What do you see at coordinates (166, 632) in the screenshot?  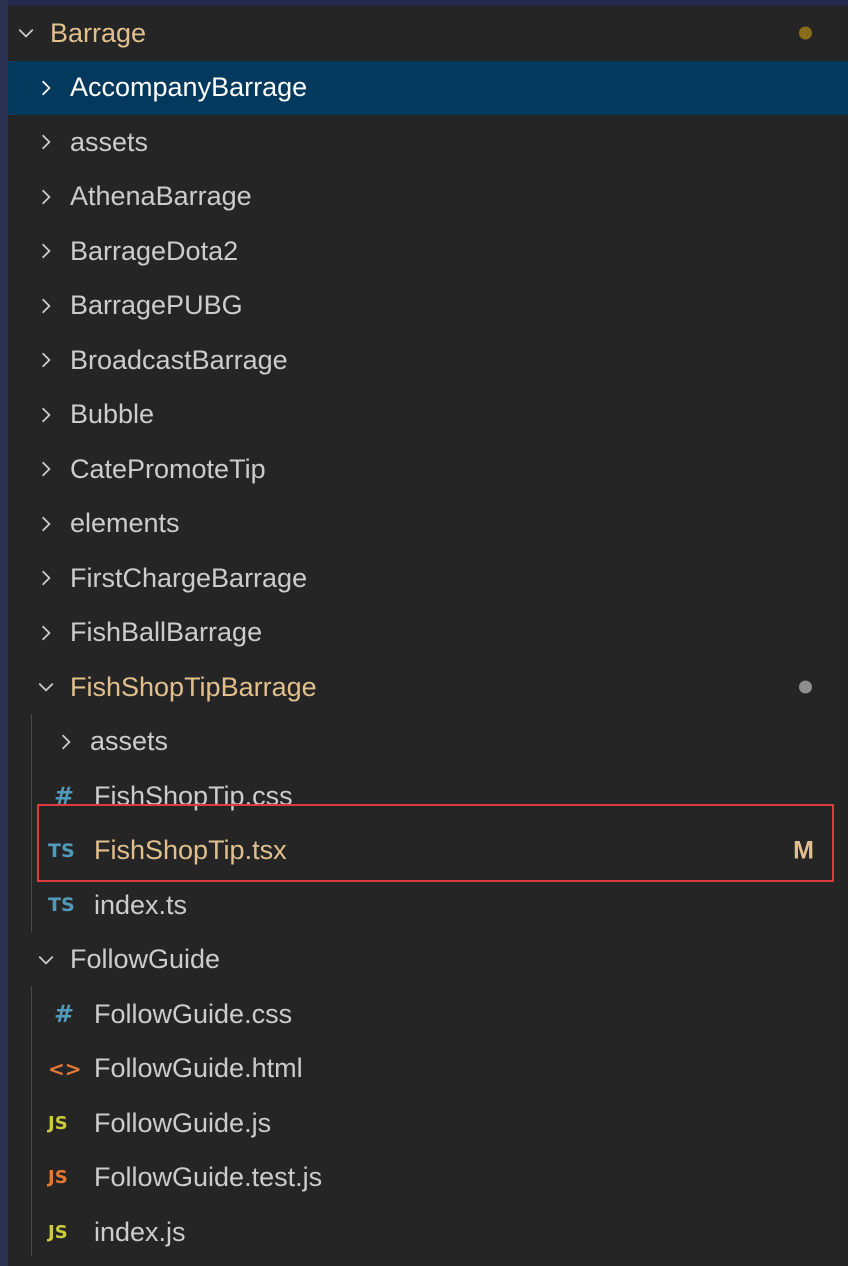 I see `folder-label: FishBallBarrage` at bounding box center [166, 632].